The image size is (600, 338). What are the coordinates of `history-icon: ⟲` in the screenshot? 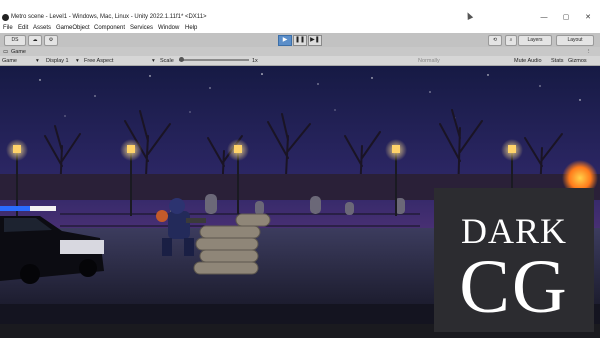 It's located at (495, 40).